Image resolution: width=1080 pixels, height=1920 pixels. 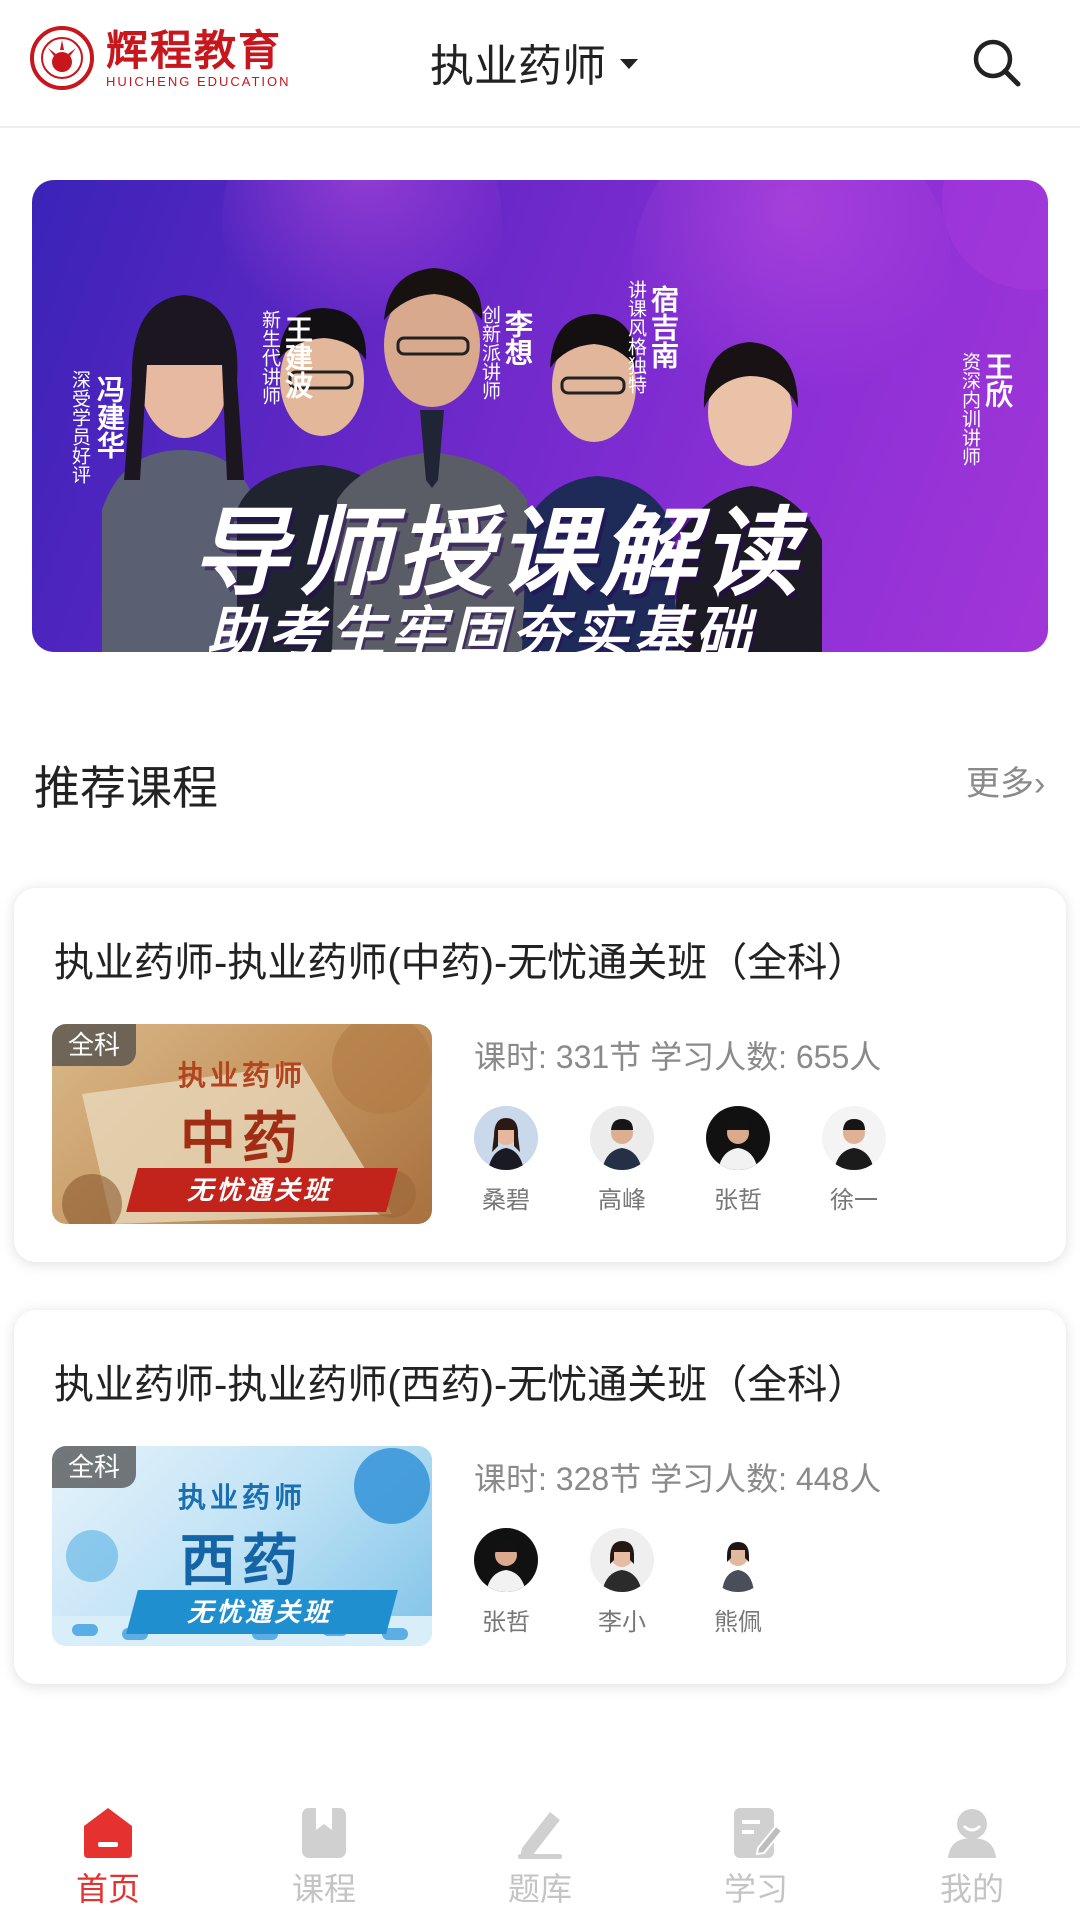 I want to click on teacher-item: 高峰, so click(x=622, y=1160).